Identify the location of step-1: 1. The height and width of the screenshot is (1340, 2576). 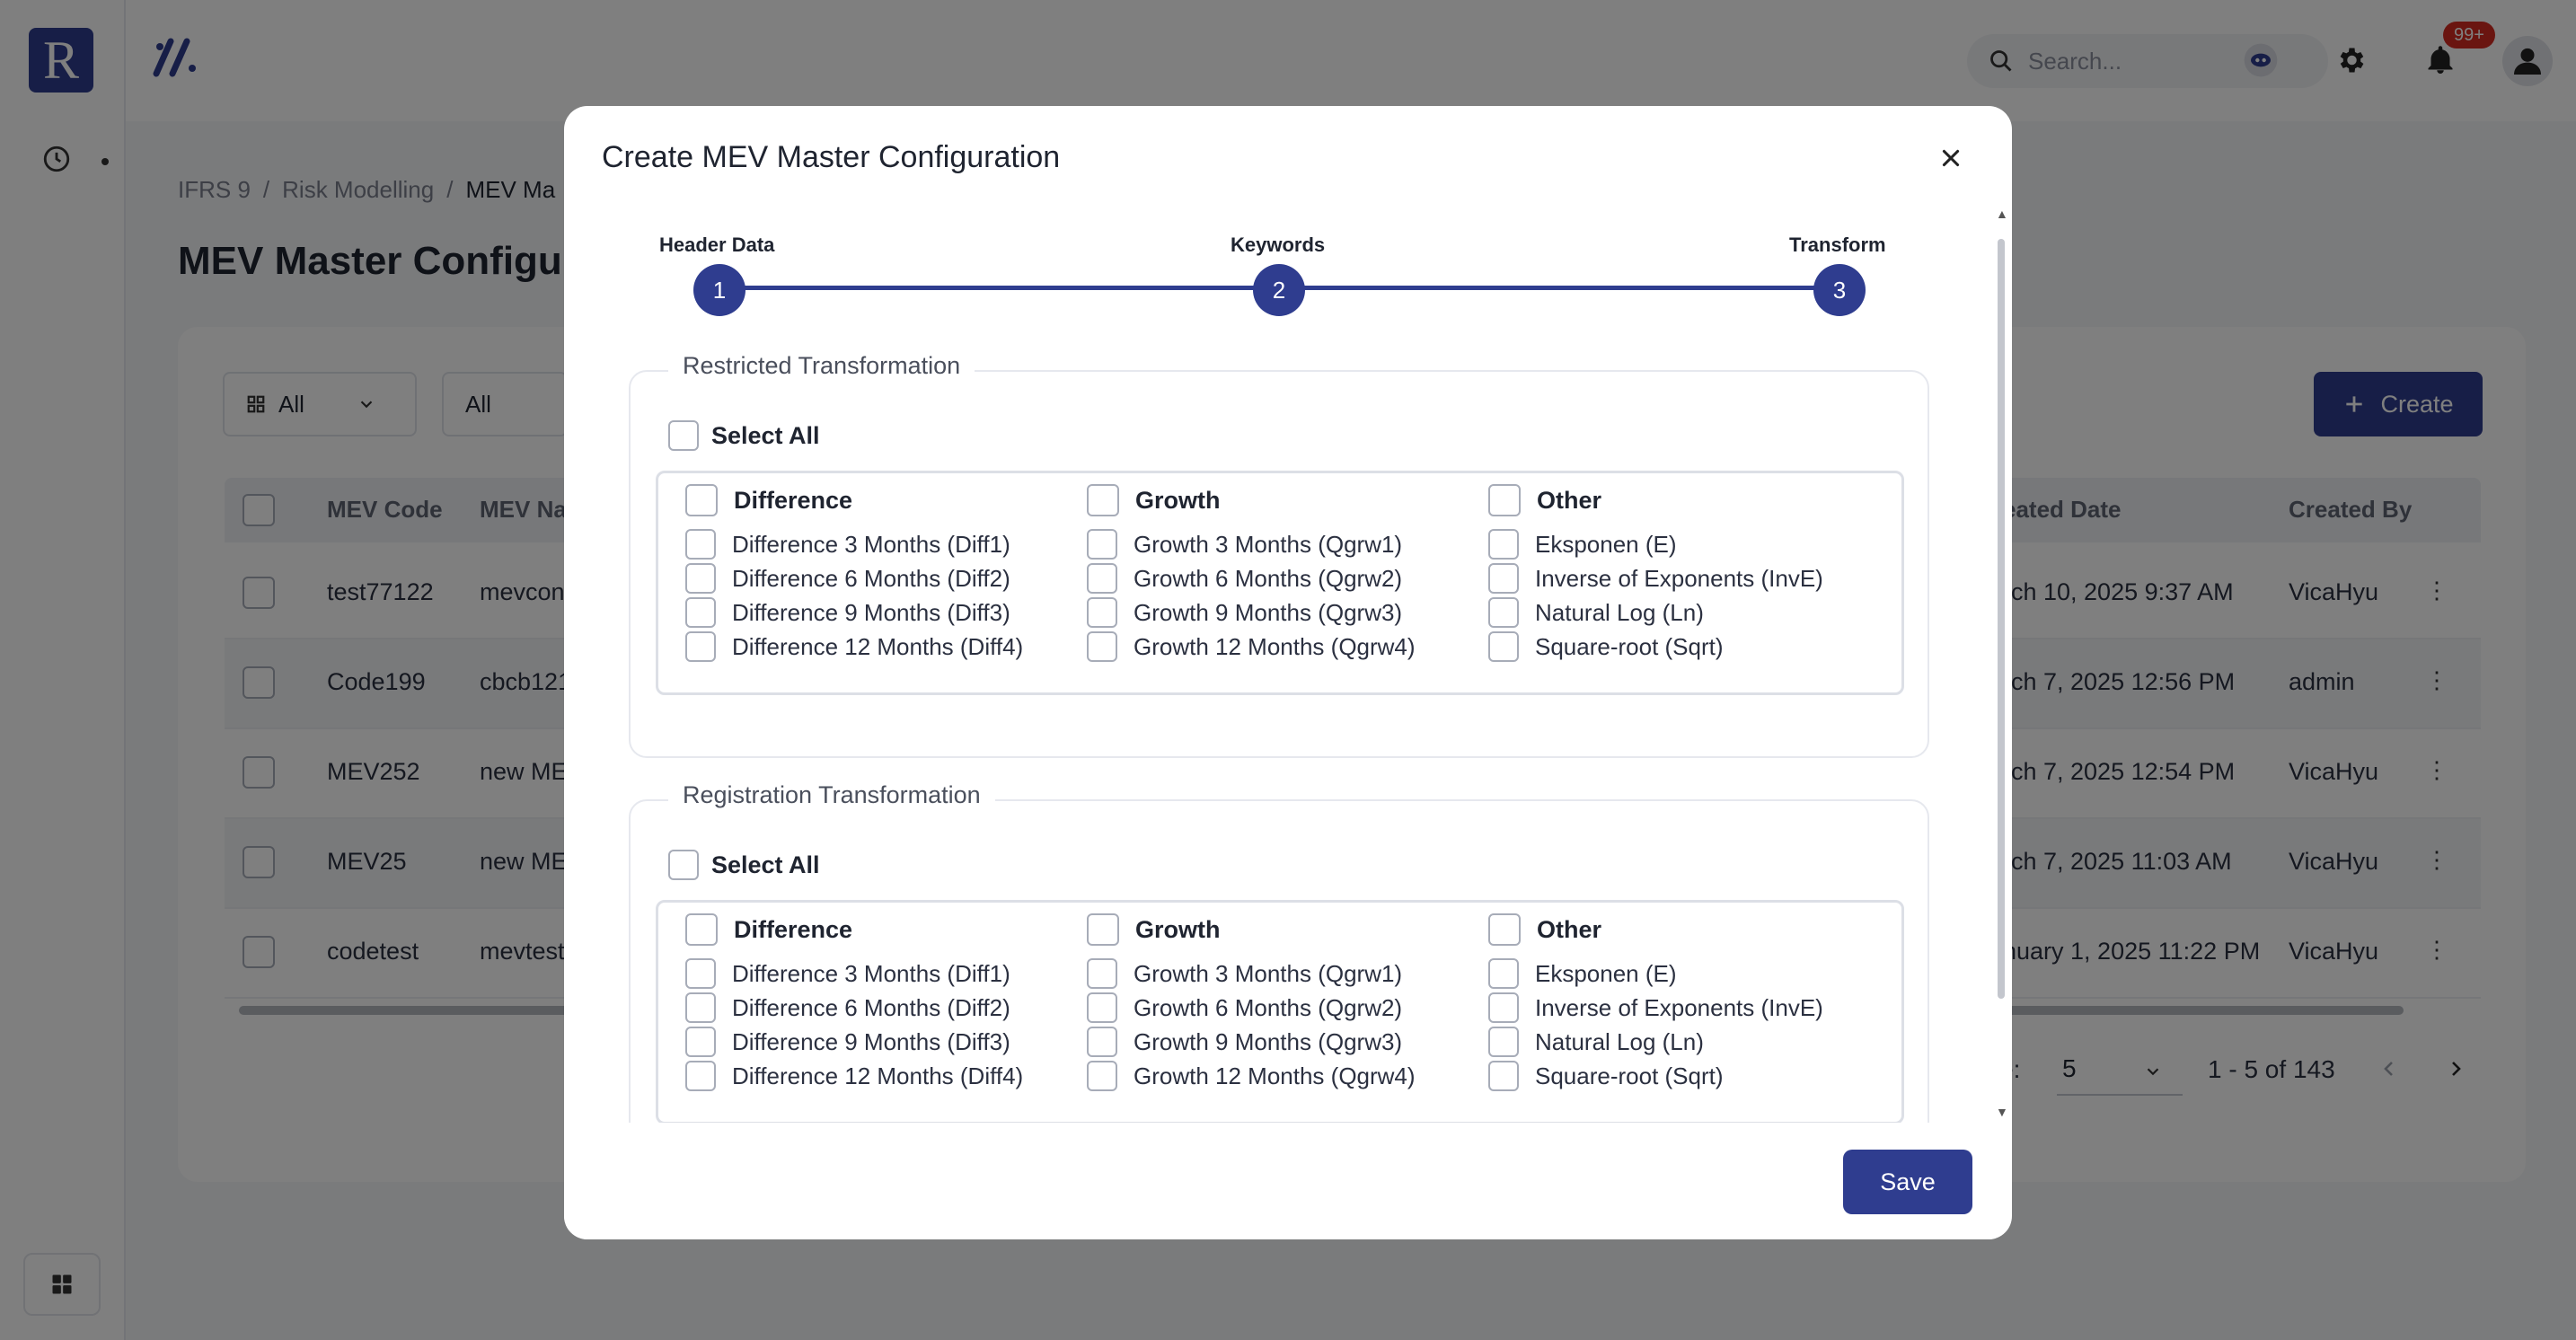
(719, 290).